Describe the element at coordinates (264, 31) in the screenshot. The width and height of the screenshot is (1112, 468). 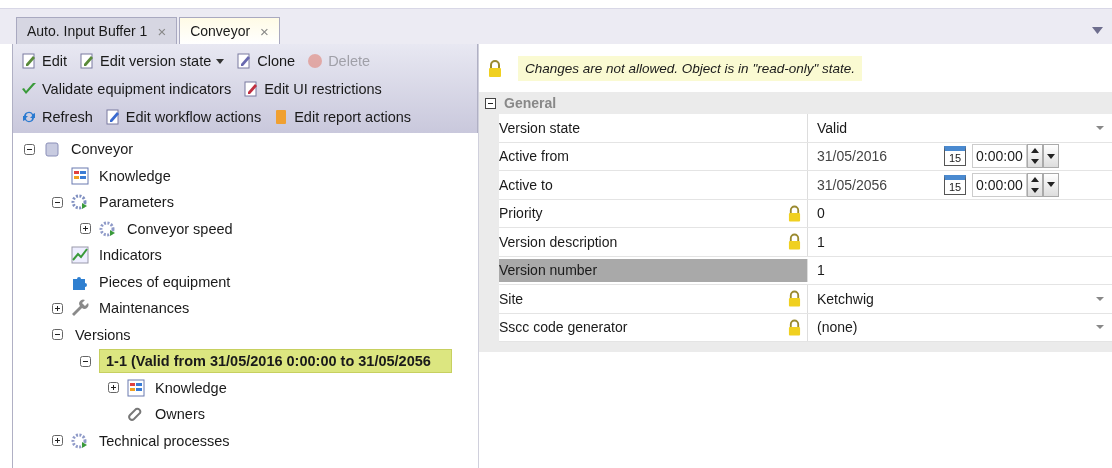
I see `close-icon: ×` at that location.